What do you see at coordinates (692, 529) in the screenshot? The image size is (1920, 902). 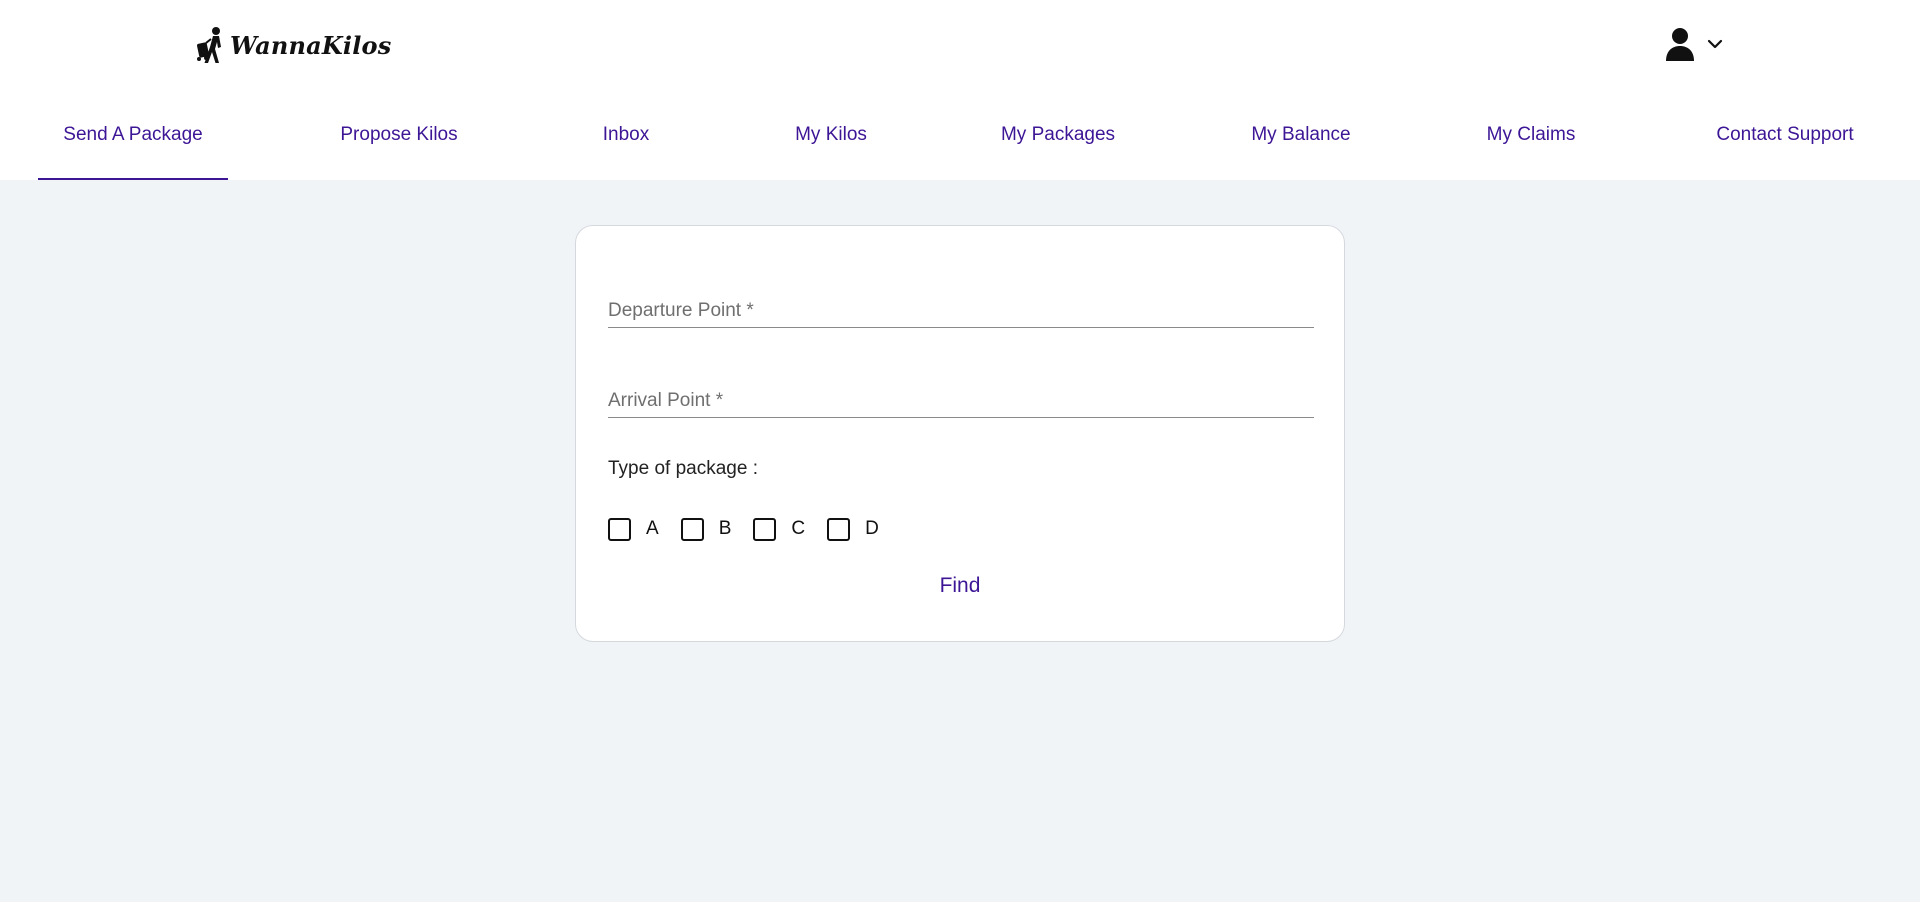 I see `checkbox-b` at bounding box center [692, 529].